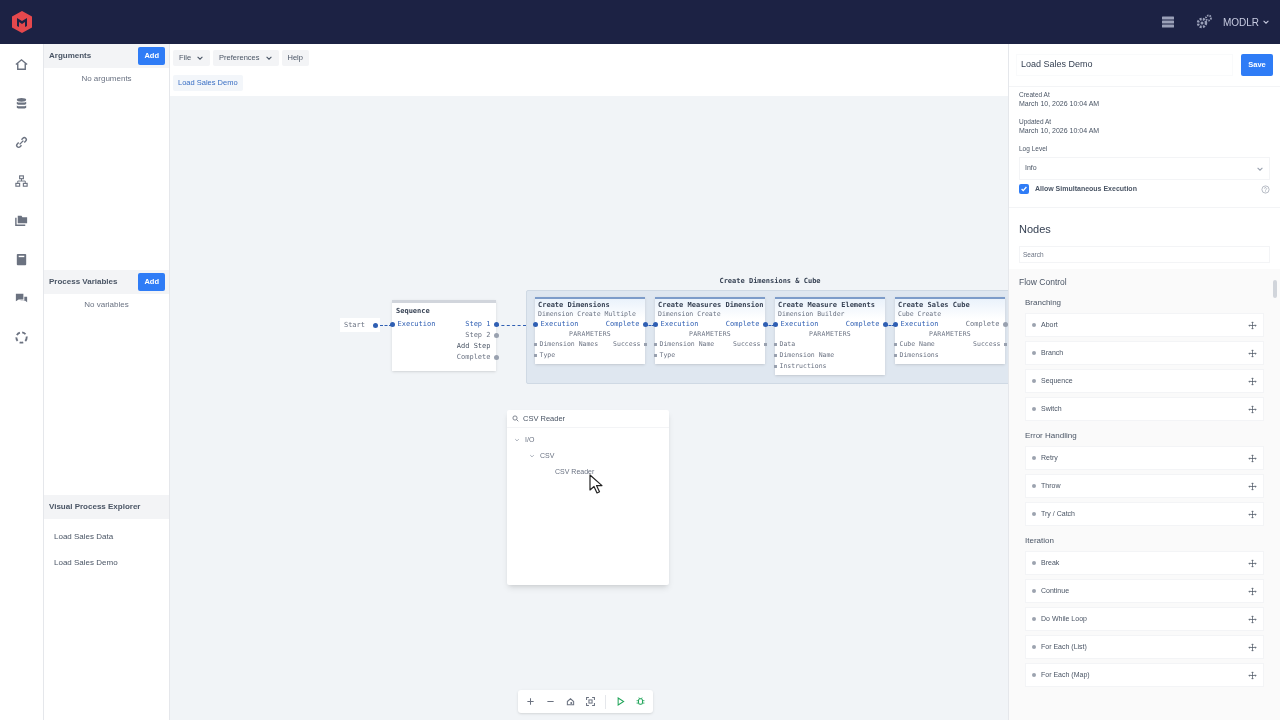 This screenshot has width=1280, height=720. What do you see at coordinates (83, 282) in the screenshot?
I see `panel-title: Process Variables` at bounding box center [83, 282].